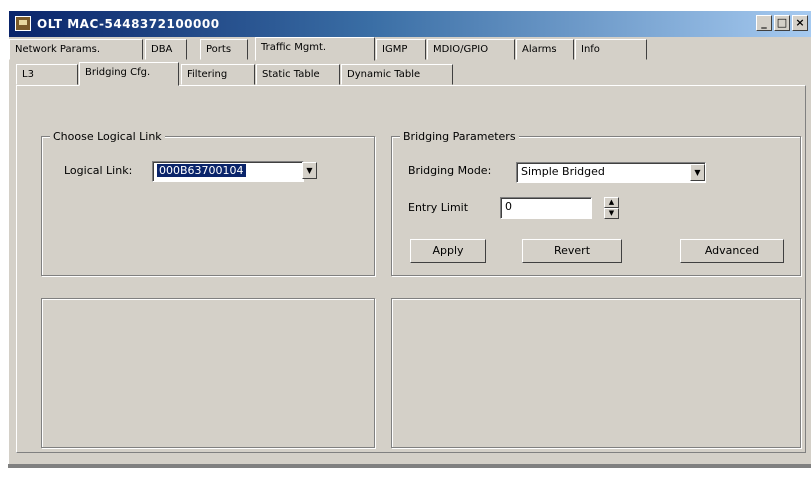 This screenshot has height=477, width=811. I want to click on logical-link-value: 000B63700104, so click(201, 170).